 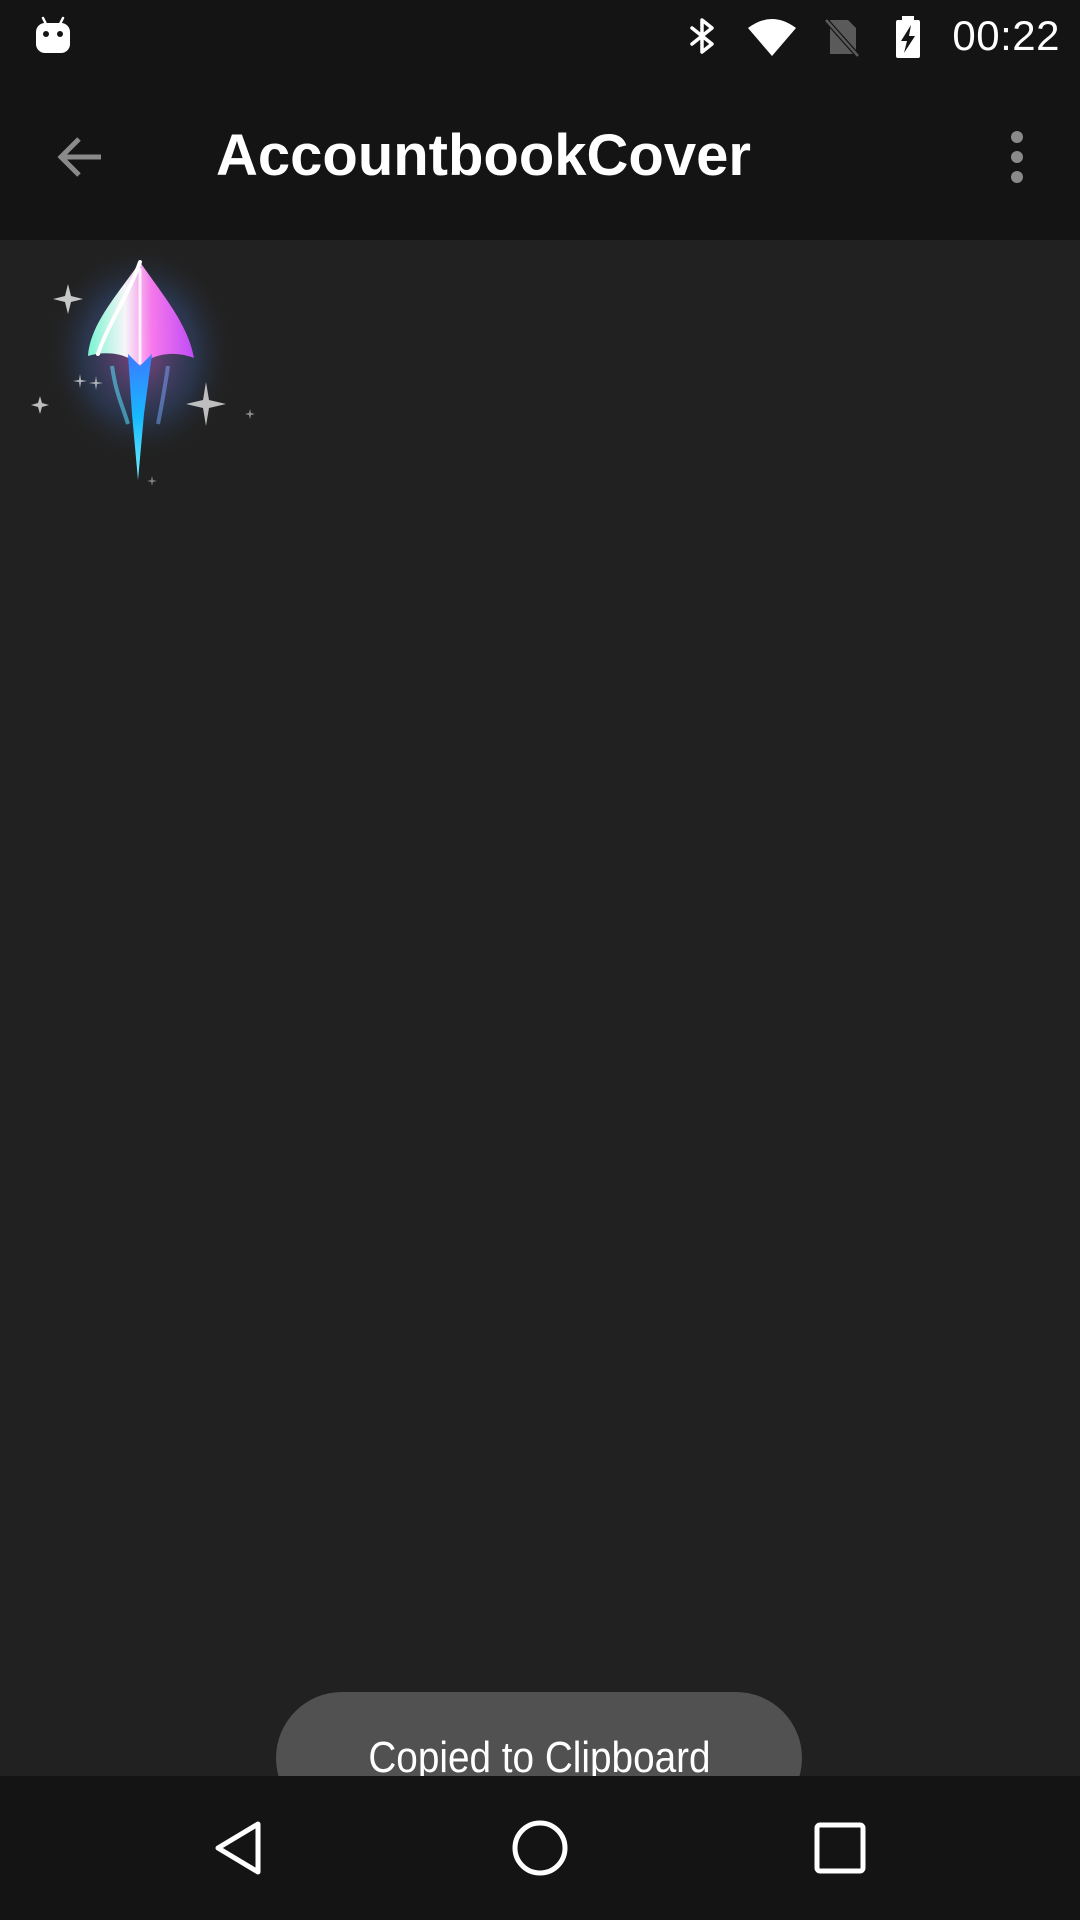 What do you see at coordinates (483, 155) in the screenshot?
I see `page-title: AccountbookCover` at bounding box center [483, 155].